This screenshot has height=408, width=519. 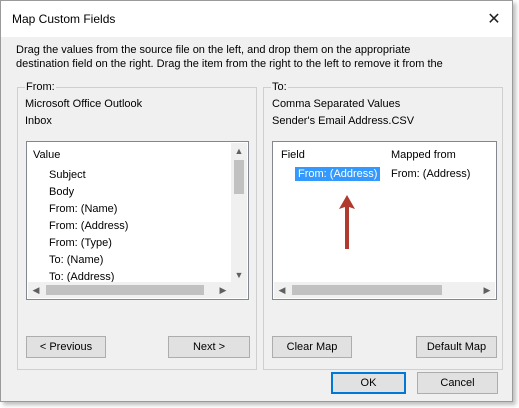 What do you see at coordinates (457, 383) in the screenshot?
I see `cancel-button: Cancel` at bounding box center [457, 383].